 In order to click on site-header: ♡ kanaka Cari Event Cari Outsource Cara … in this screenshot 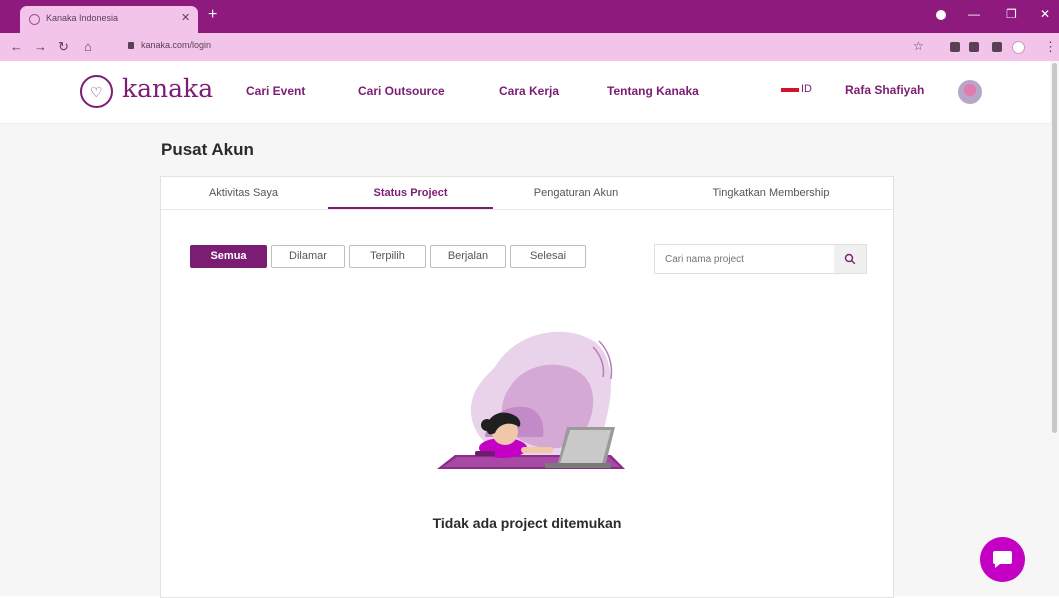, I will do `click(525, 92)`.